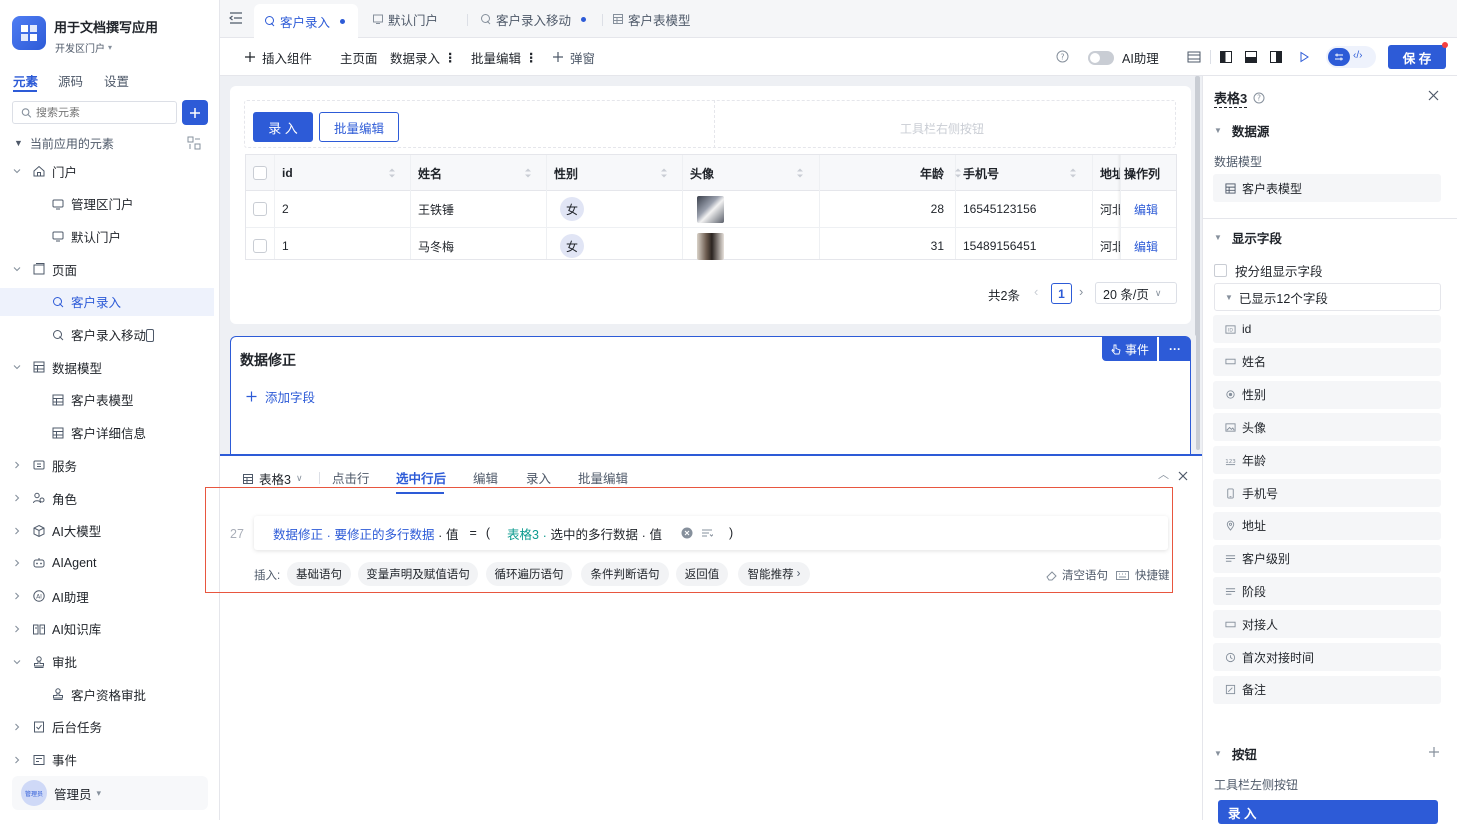  What do you see at coordinates (107, 498) in the screenshot?
I see `tree-item: 角色` at bounding box center [107, 498].